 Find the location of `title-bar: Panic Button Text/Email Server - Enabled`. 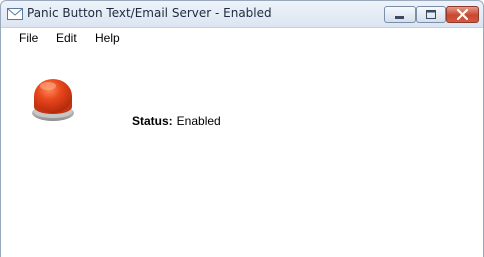

title-bar: Panic Button Text/Email Server - Enabled is located at coordinates (242, 14).